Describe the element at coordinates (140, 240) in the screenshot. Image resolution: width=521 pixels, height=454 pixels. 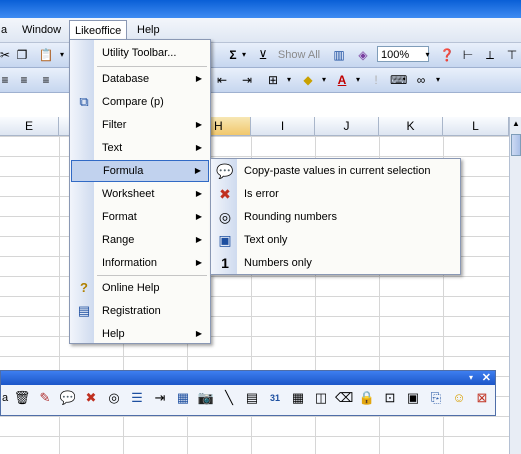
I see `menu-item-range: Range ▶` at that location.